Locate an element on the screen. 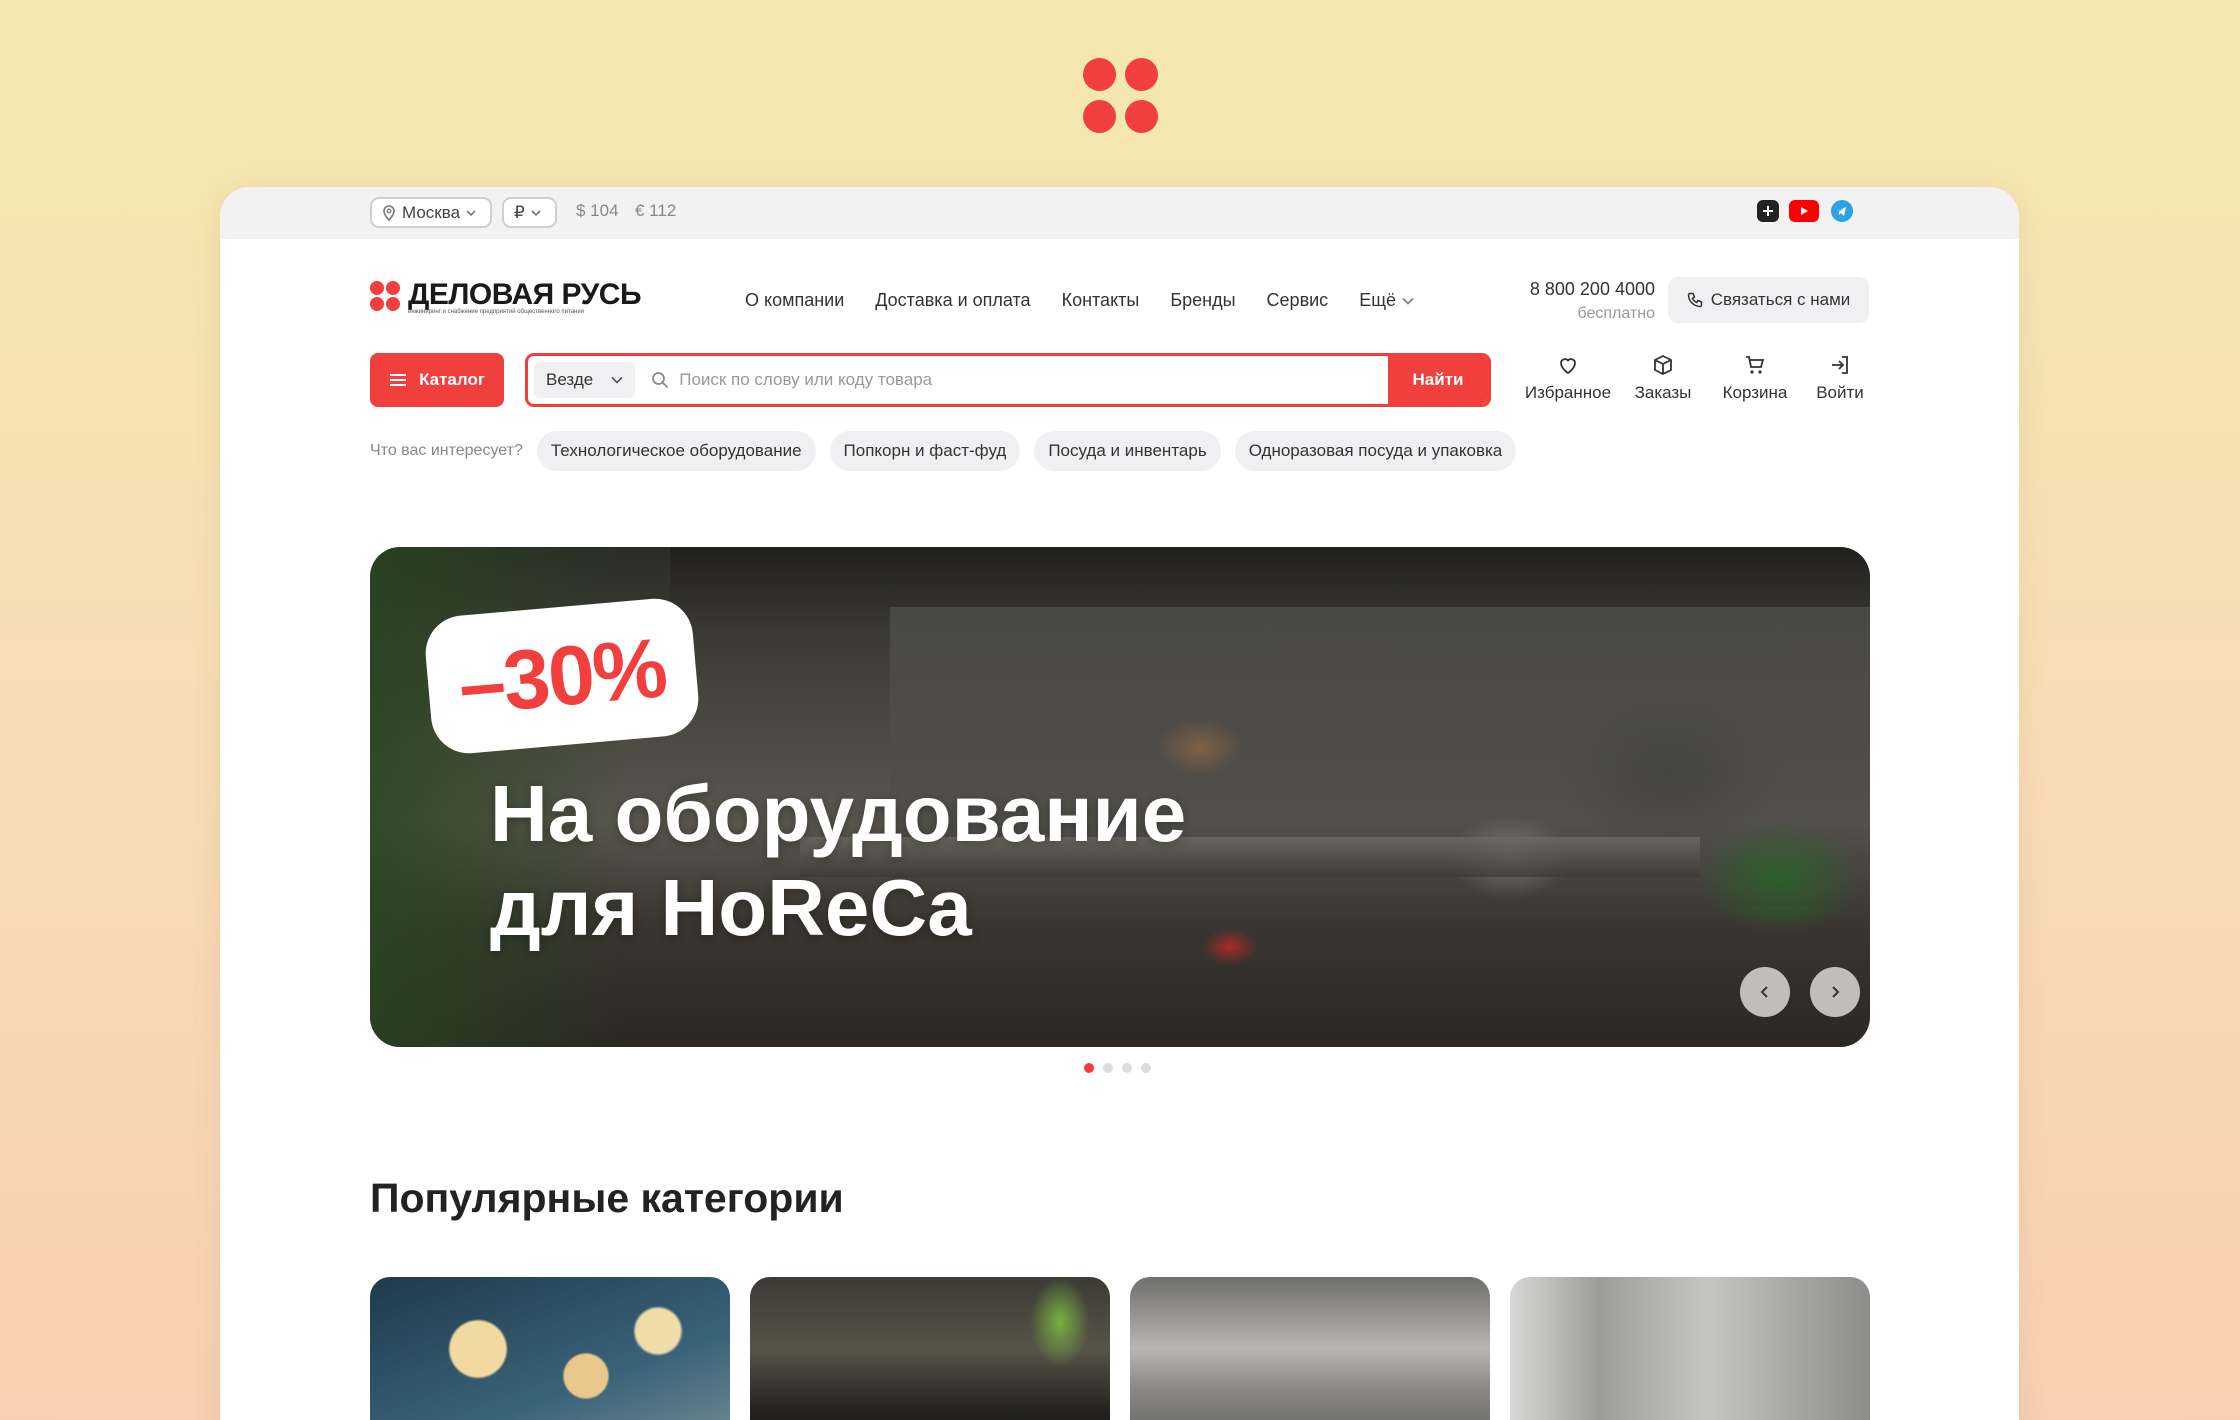  city-select: Москва is located at coordinates (431, 212).